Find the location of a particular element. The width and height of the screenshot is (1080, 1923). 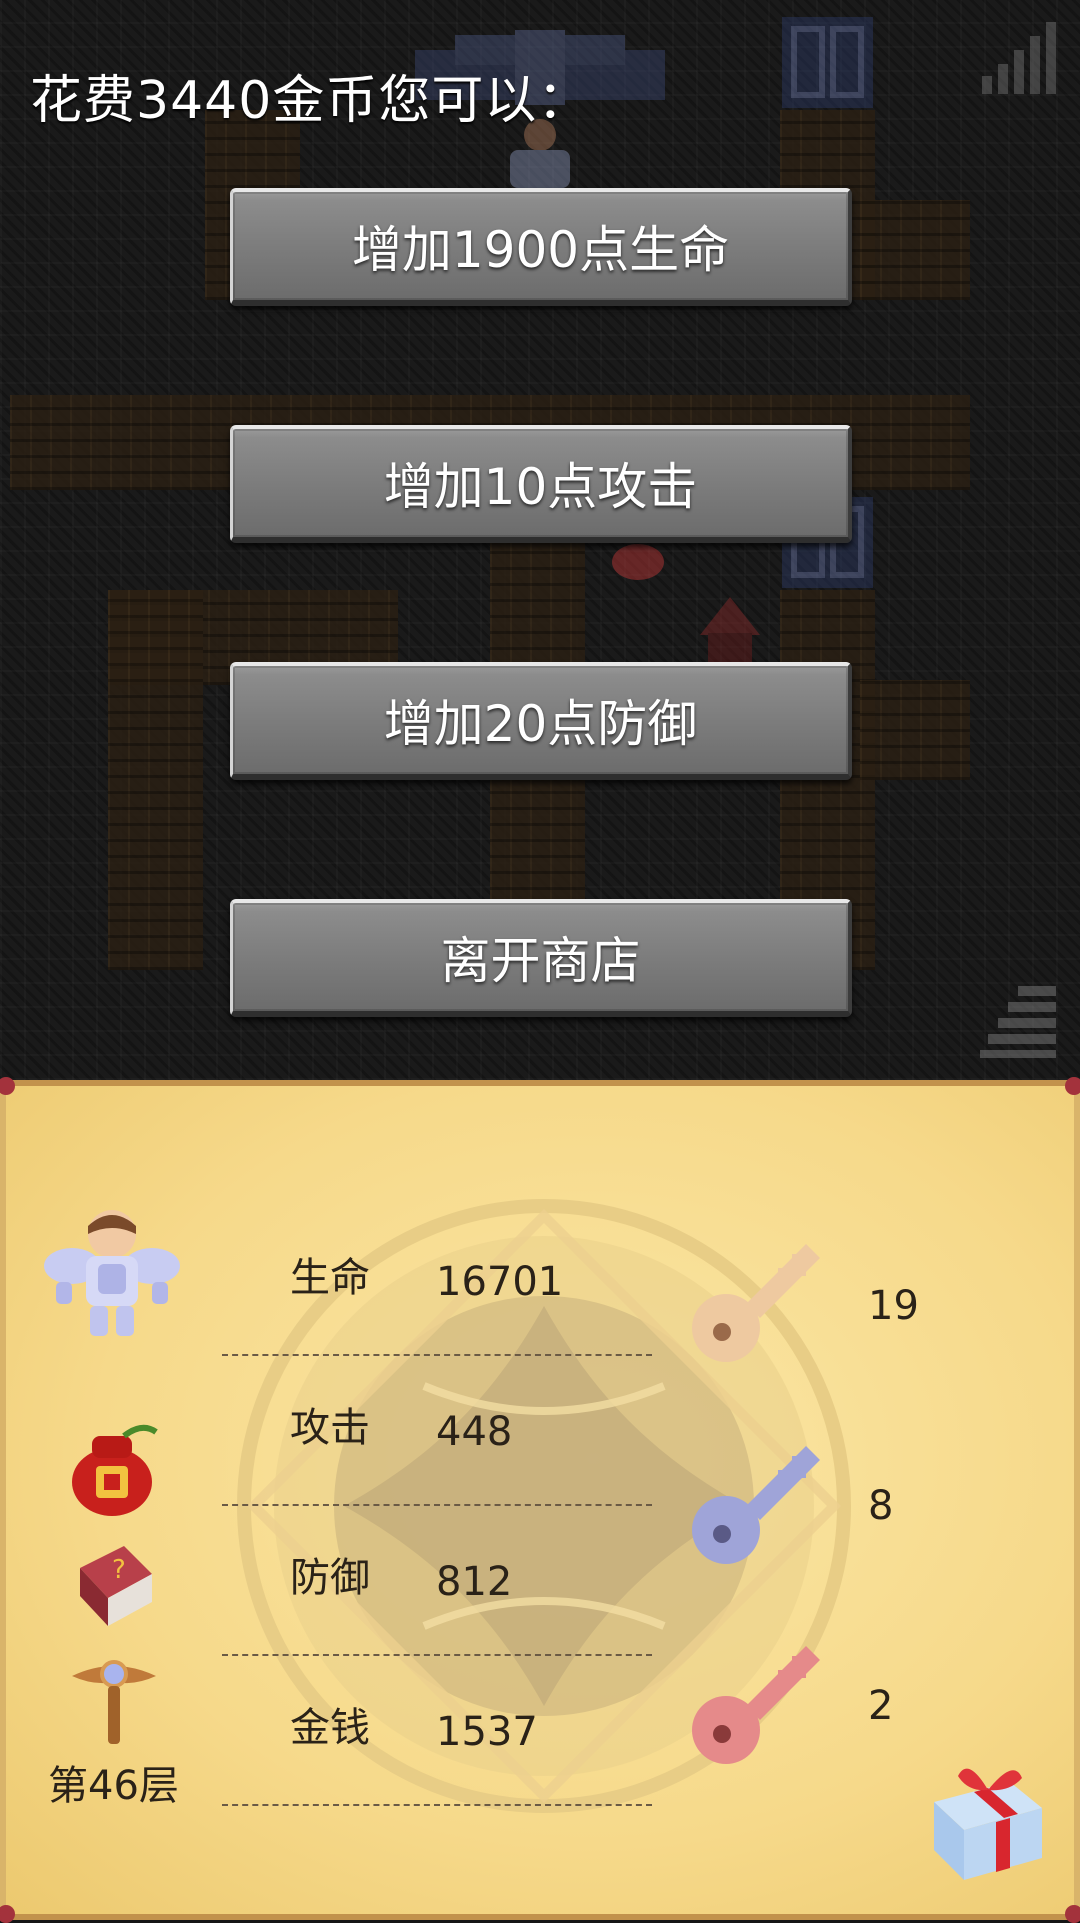

buy-attack-button: 增加10点攻击 is located at coordinates (541, 484).